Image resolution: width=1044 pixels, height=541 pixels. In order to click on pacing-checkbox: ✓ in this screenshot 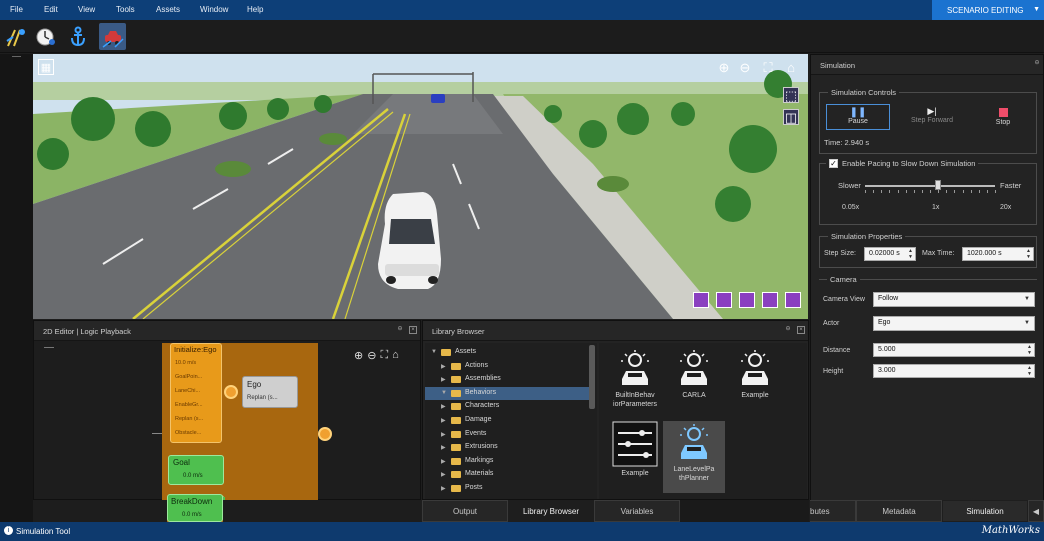, I will do `click(833, 163)`.